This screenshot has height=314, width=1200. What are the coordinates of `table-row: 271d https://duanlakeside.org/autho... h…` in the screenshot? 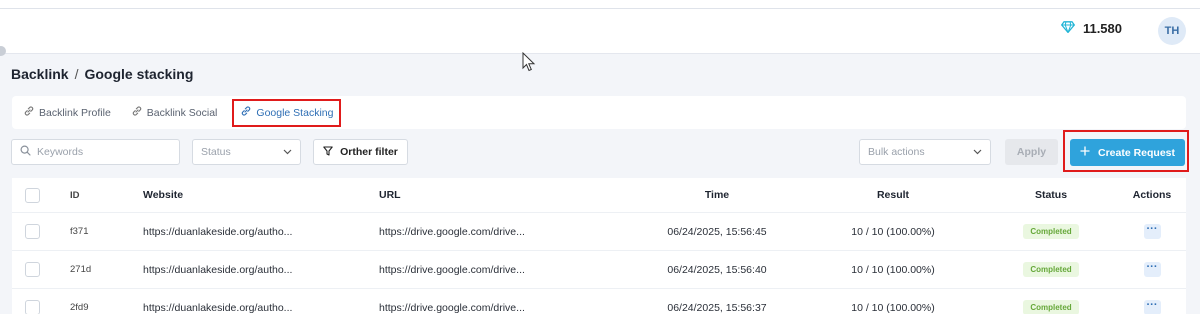 It's located at (599, 270).